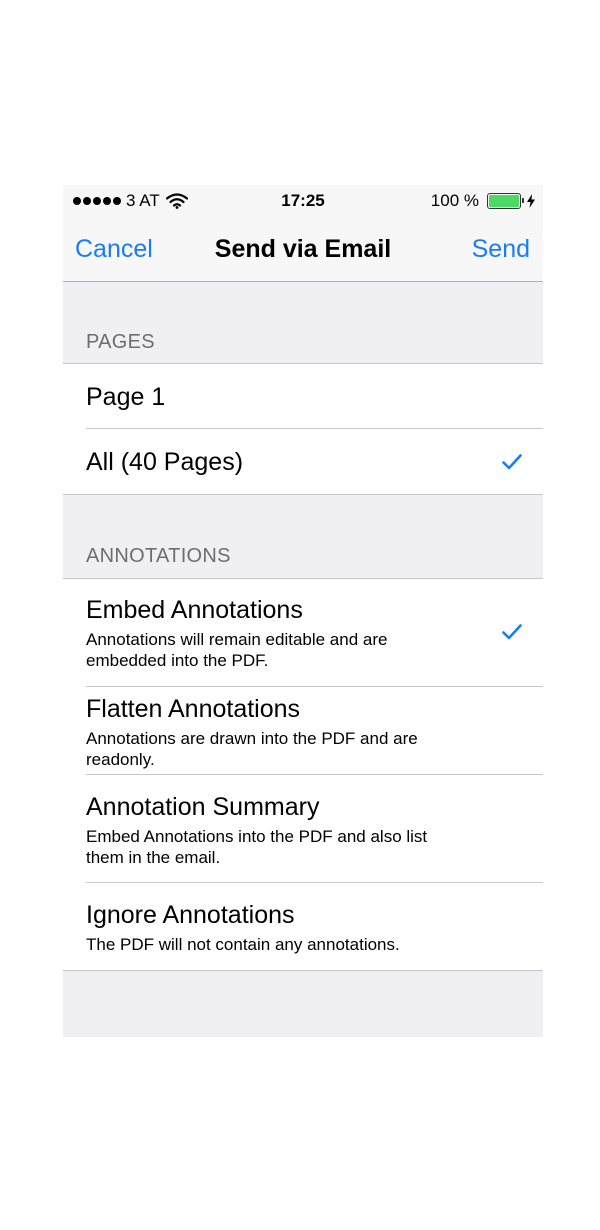 This screenshot has height=1230, width=600. I want to click on battery-percent: 100 %, so click(454, 200).